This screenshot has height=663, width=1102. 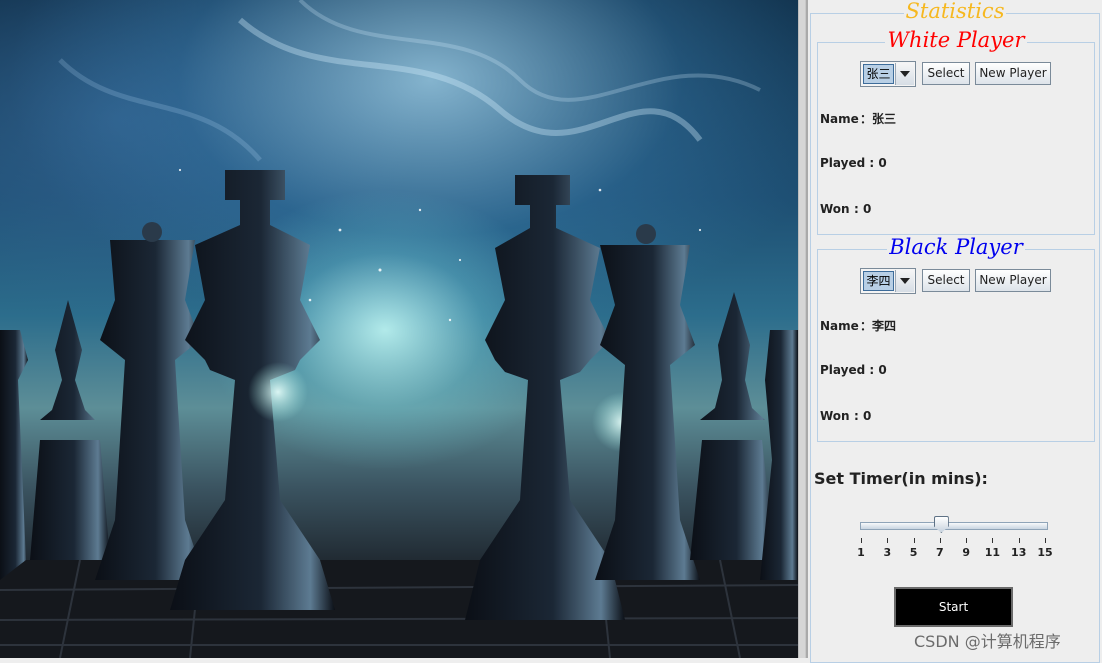 I want to click on white-won-label: Won, so click(x=835, y=209).